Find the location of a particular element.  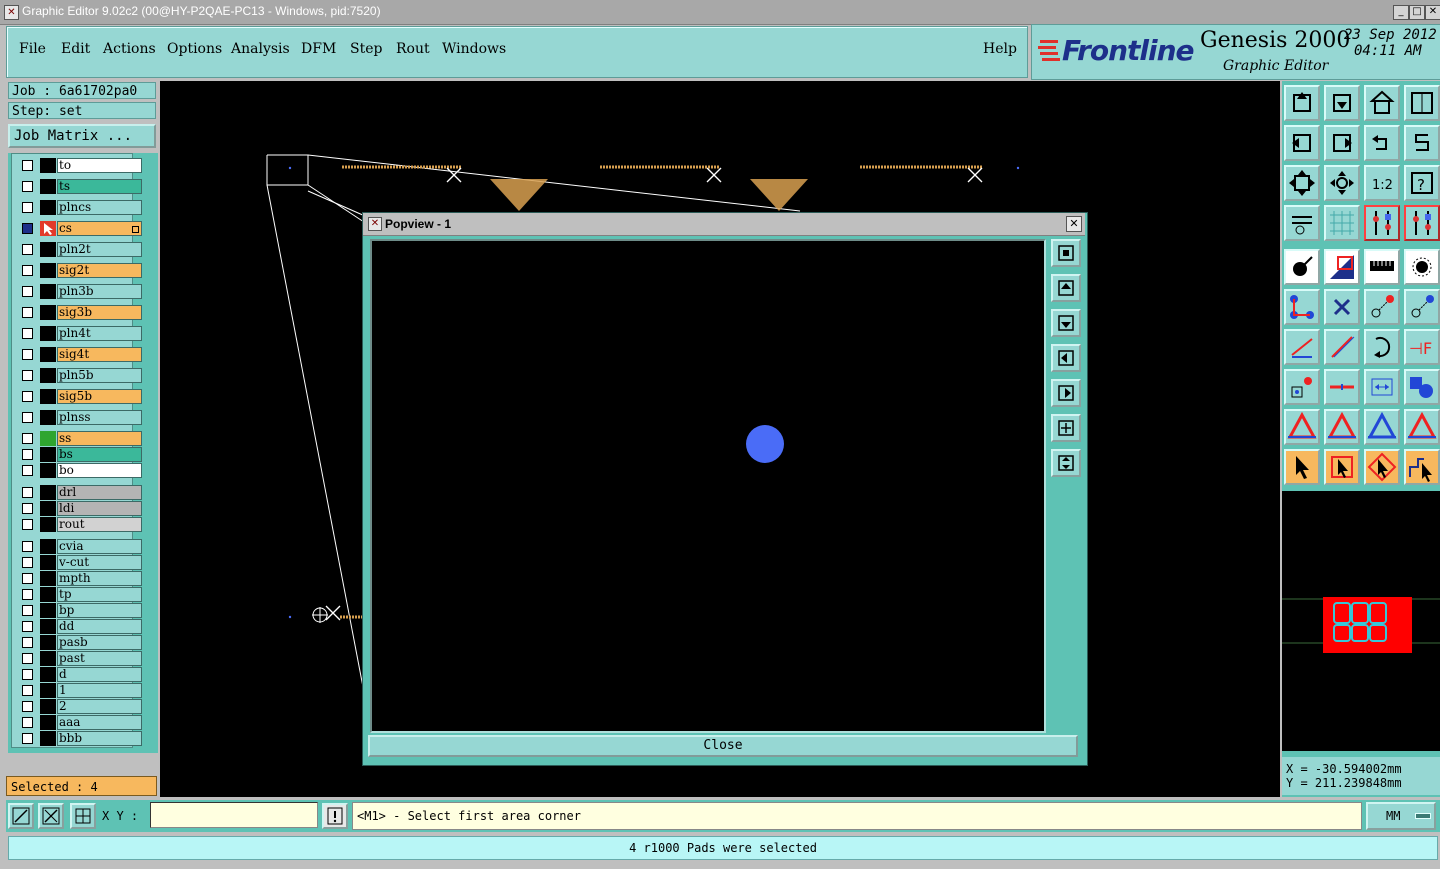

add-pad-button is located at coordinates (1302, 267).